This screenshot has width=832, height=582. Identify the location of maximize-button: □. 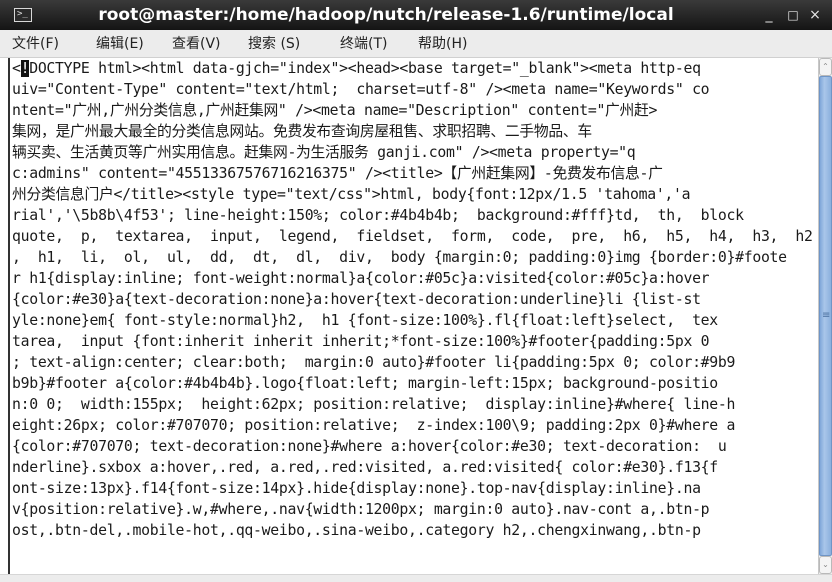
(793, 15).